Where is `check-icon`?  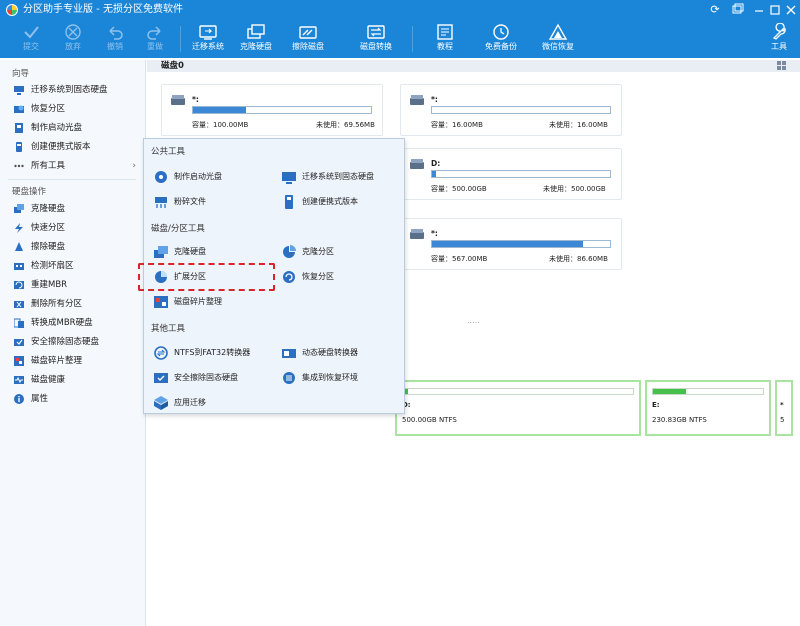
check-icon is located at coordinates (31, 32).